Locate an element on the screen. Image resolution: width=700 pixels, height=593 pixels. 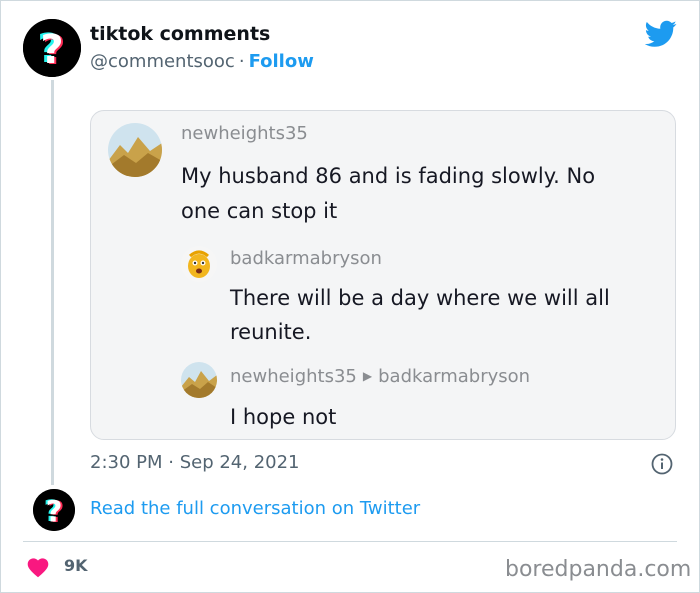
tweet-timestamp: 2:30 PM · Sep 24, 2021 is located at coordinates (195, 462).